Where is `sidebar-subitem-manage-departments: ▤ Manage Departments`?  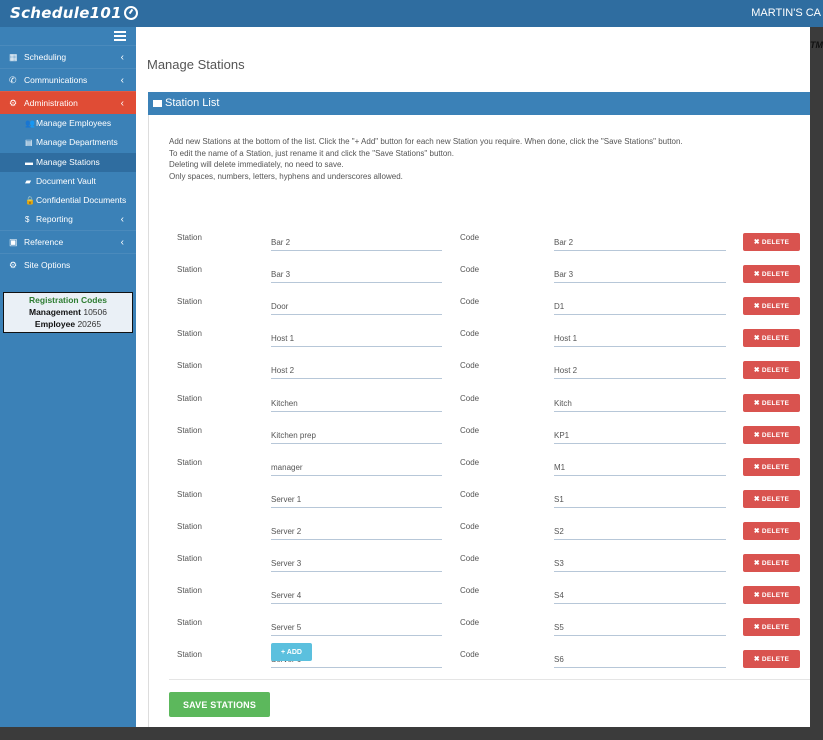
sidebar-subitem-manage-departments: ▤ Manage Departments is located at coordinates (68, 142).